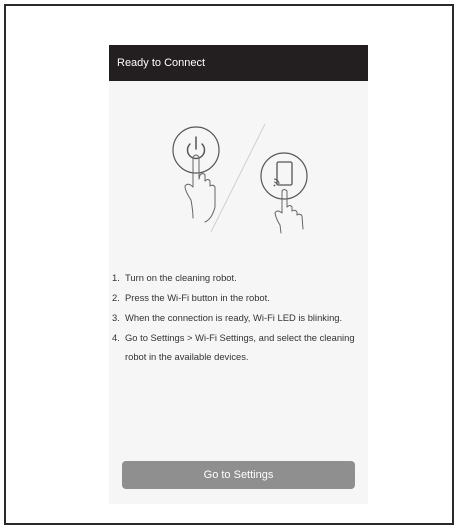 The width and height of the screenshot is (458, 529). I want to click on step-text: Press the Wi-Fi button in the robot., so click(197, 297).